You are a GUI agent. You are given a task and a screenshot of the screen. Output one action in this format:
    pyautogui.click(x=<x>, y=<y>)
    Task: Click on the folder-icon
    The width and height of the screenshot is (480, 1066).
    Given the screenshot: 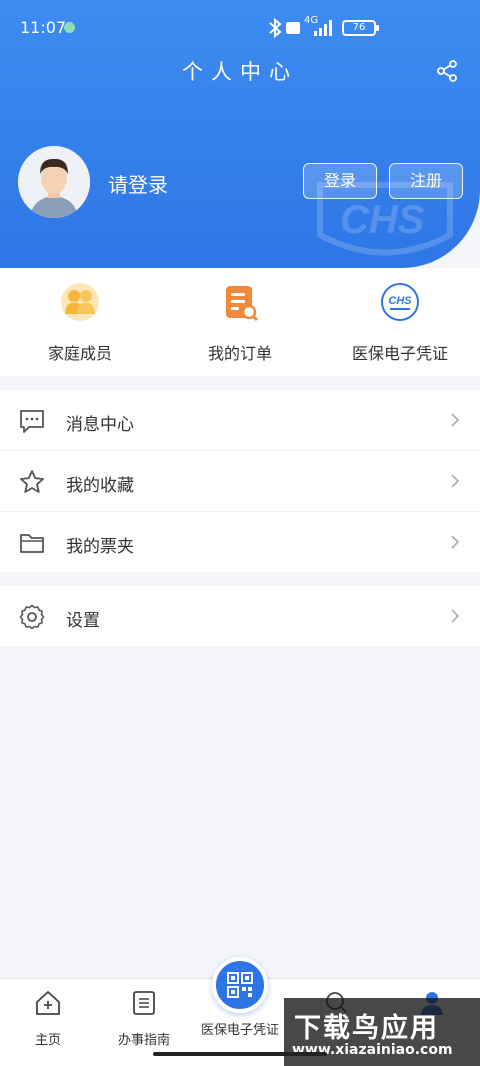 What is the action you would take?
    pyautogui.click(x=32, y=543)
    